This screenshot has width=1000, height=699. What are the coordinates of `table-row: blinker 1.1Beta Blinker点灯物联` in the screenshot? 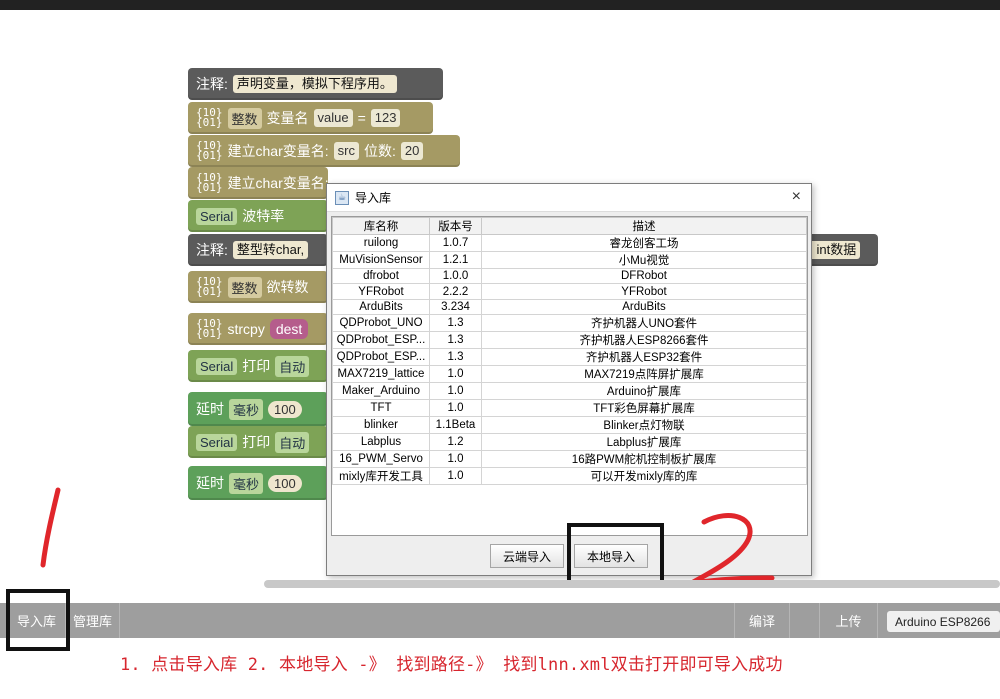 It's located at (569, 425).